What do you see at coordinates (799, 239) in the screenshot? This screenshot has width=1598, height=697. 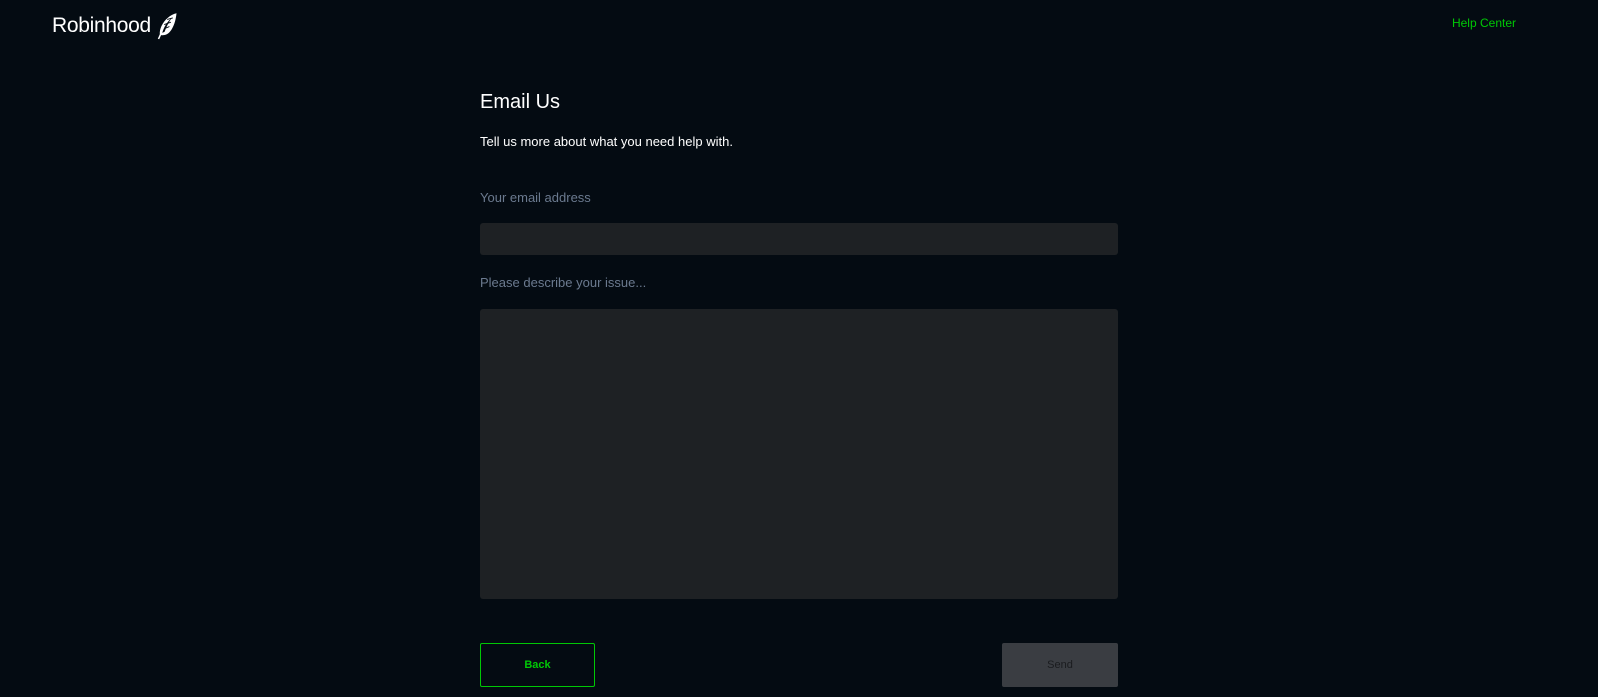 I see `email-field` at bounding box center [799, 239].